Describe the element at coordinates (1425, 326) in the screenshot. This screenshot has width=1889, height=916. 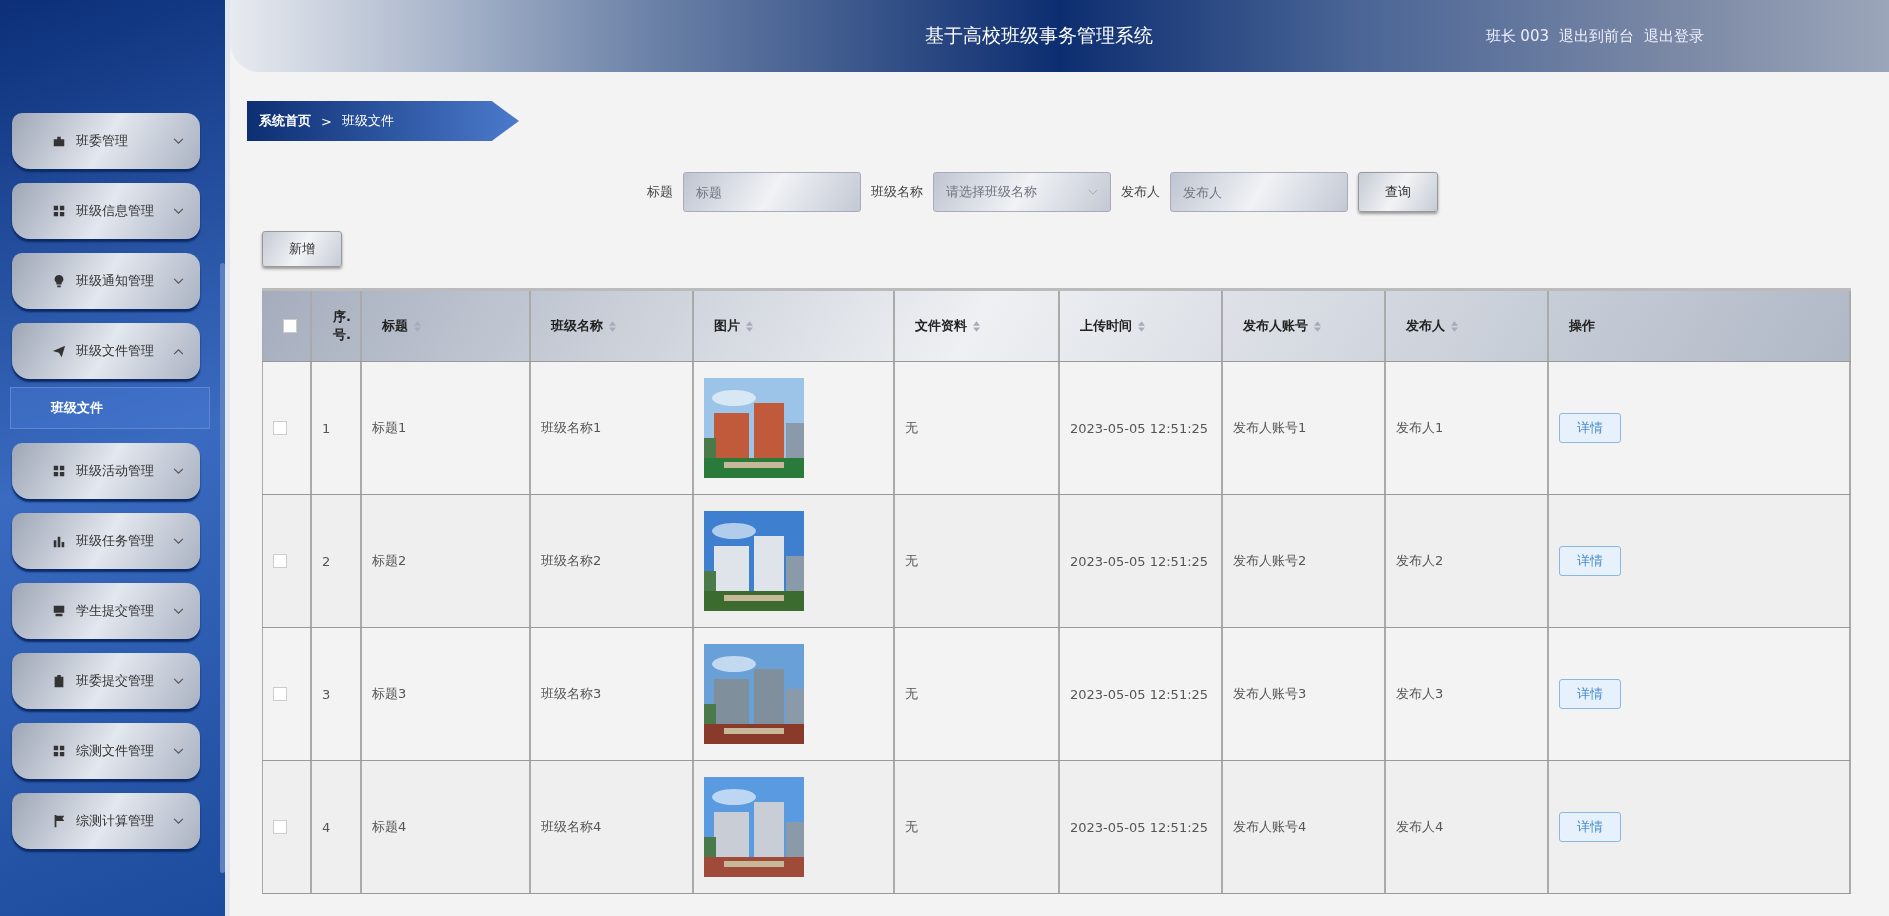
I see `column-title: 发布人` at that location.